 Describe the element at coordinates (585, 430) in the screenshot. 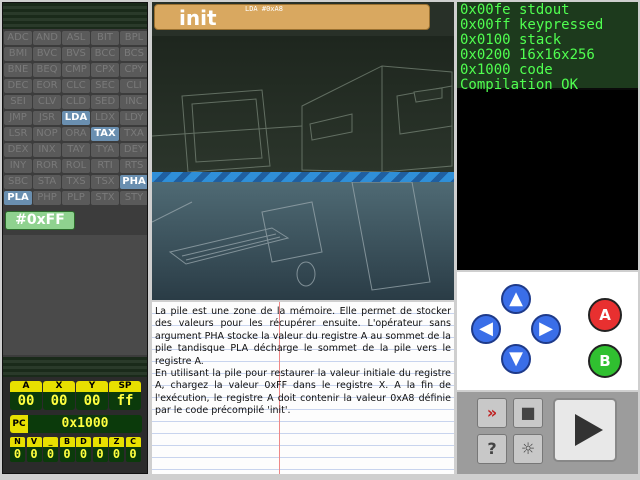

I see `run-button` at that location.